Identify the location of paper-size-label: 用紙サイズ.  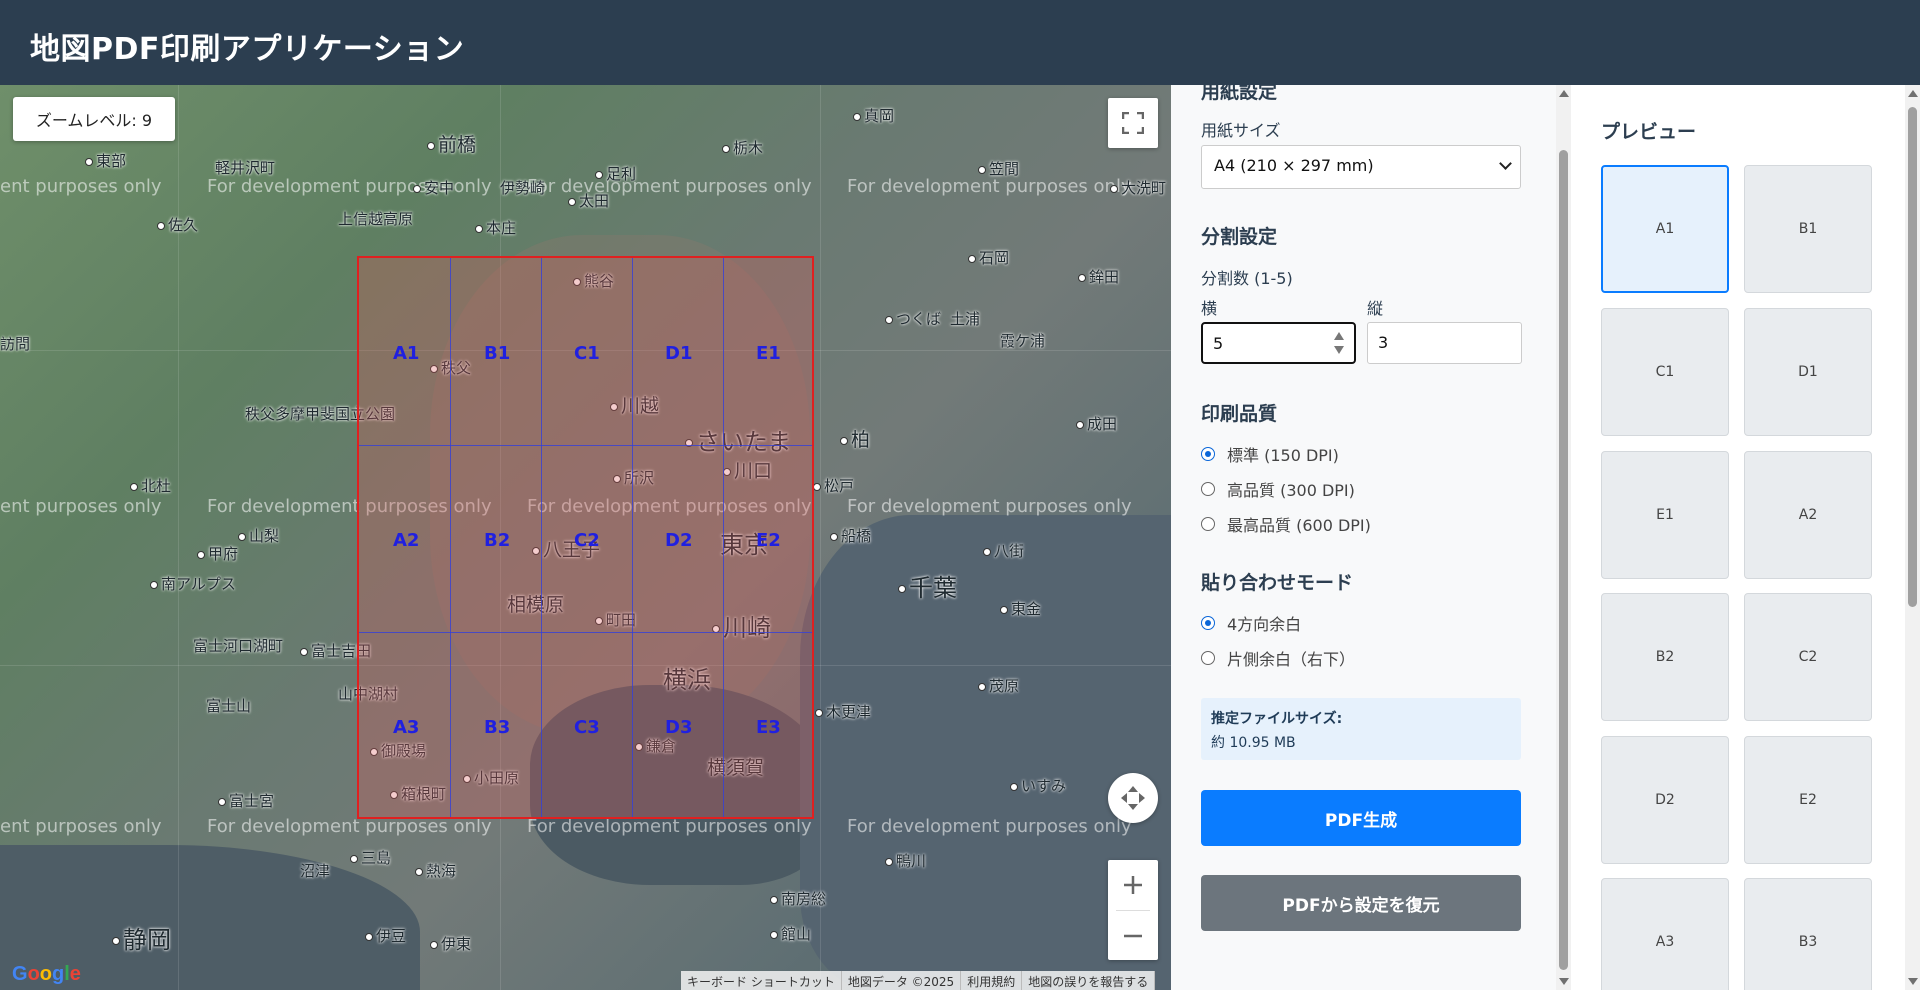
(1241, 130).